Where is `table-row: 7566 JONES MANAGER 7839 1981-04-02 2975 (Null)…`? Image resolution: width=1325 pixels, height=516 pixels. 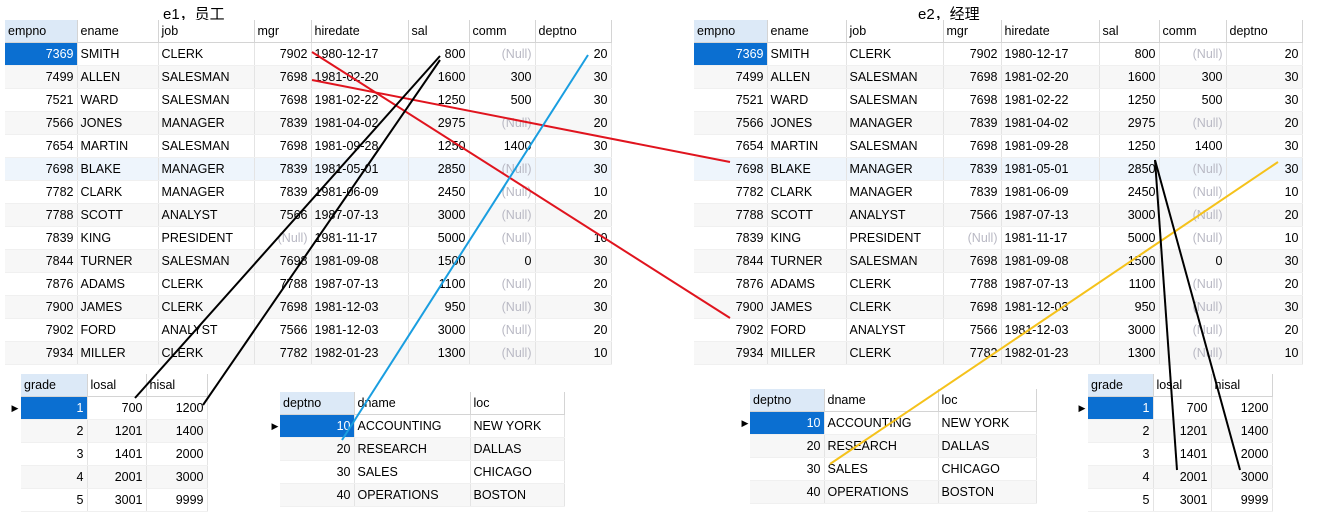
table-row: 7566 JONES MANAGER 7839 1981-04-02 2975 (Null)… is located at coordinates (998, 123).